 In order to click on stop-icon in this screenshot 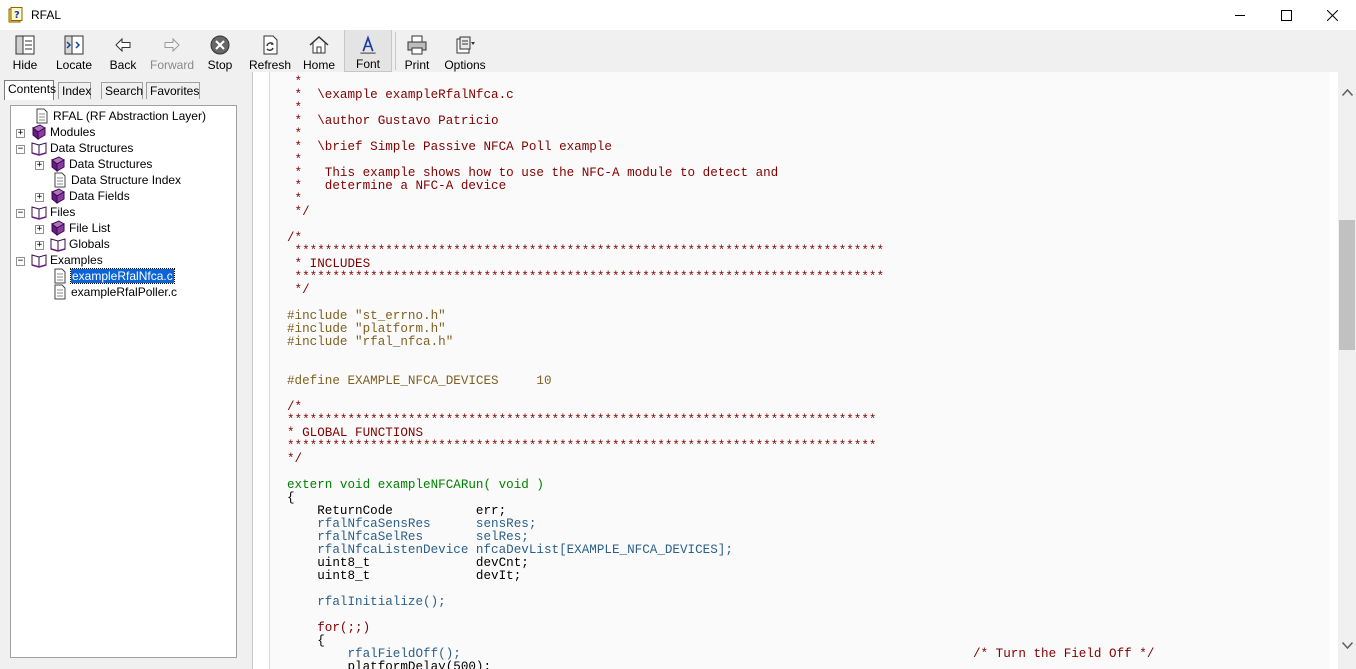, I will do `click(220, 45)`.